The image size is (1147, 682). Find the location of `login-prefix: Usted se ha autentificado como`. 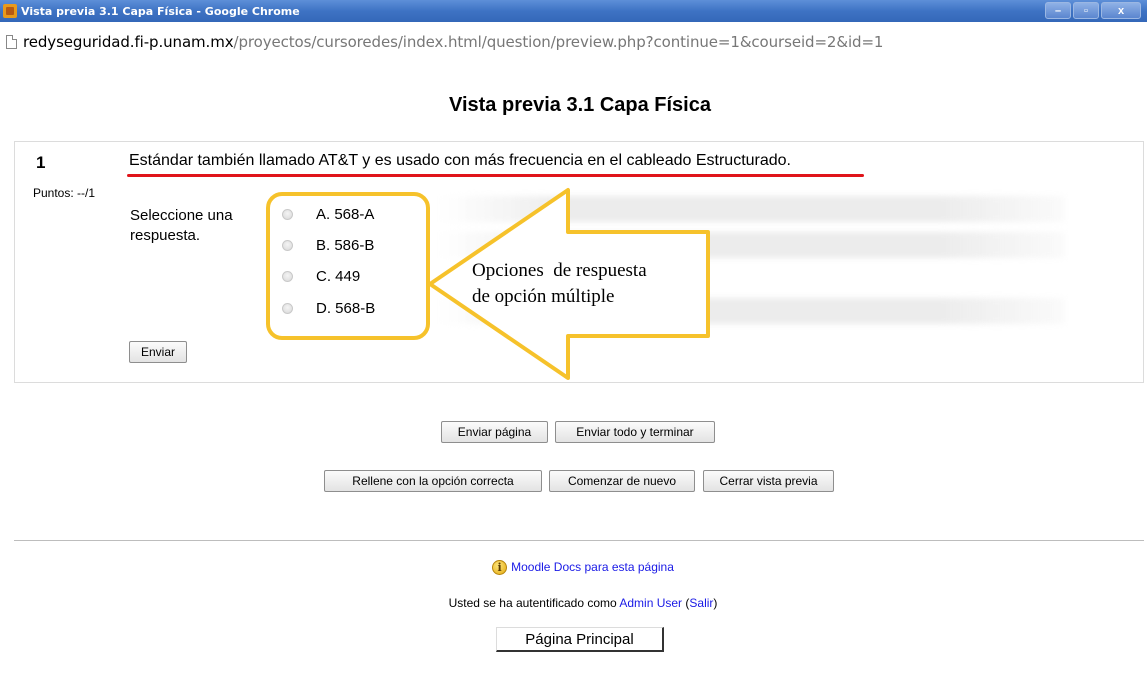

login-prefix: Usted se ha autentificado como is located at coordinates (534, 603).